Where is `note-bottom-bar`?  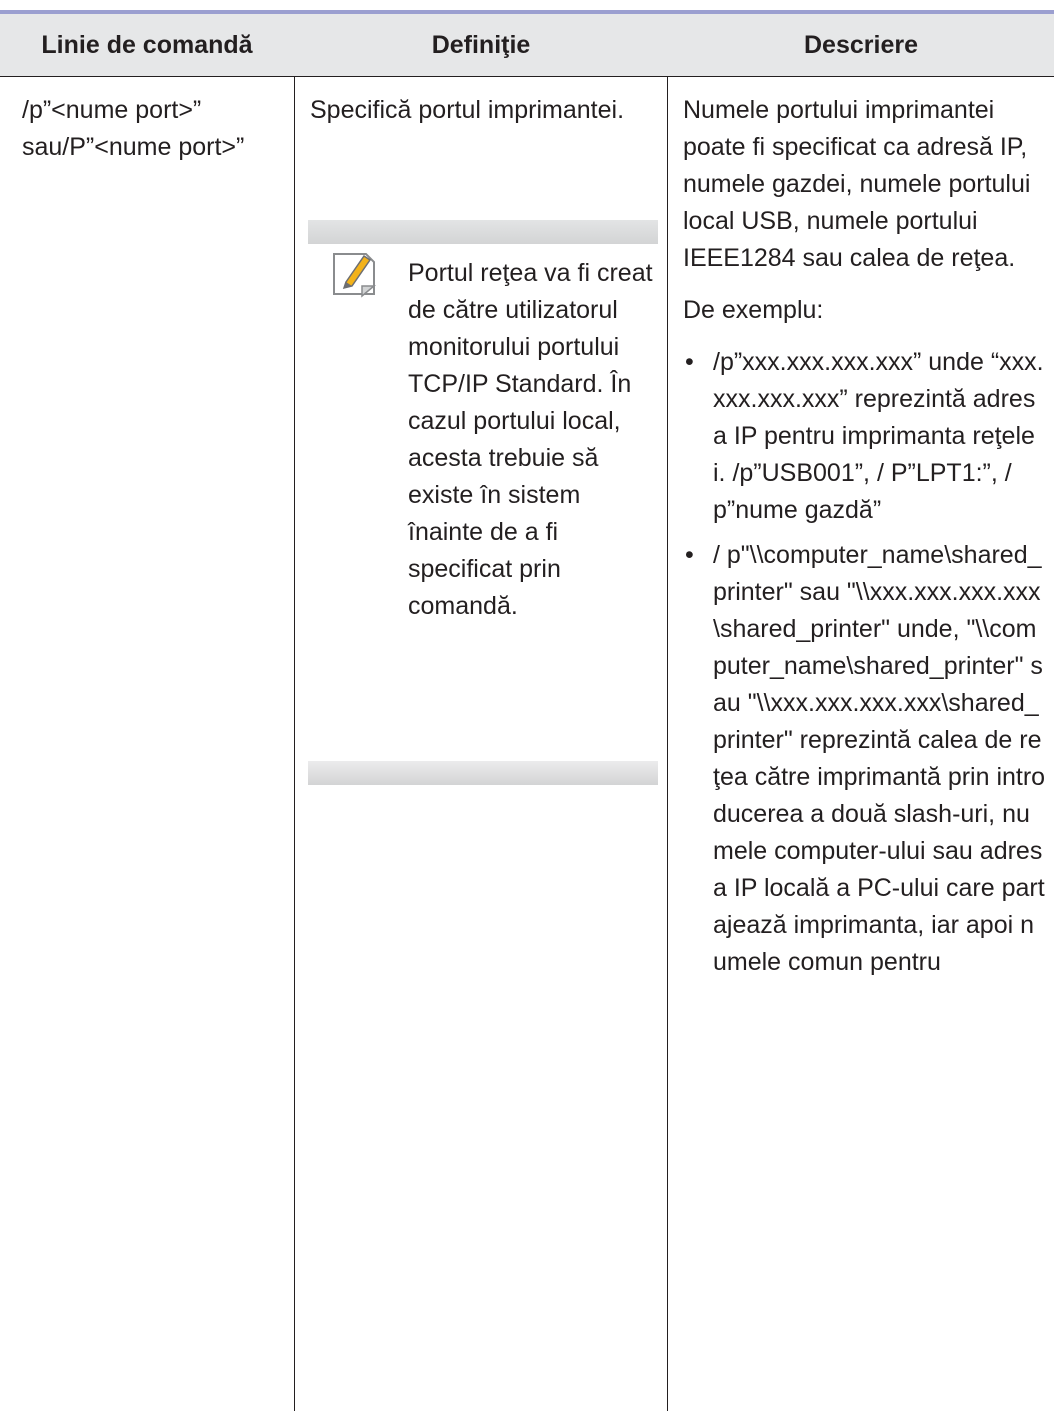 note-bottom-bar is located at coordinates (483, 773).